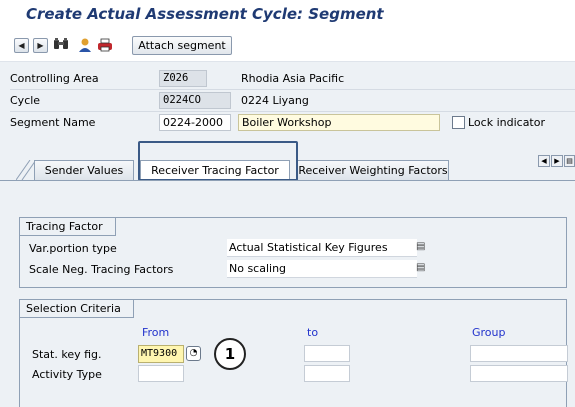  I want to click on print-icon-graphic, so click(105, 45).